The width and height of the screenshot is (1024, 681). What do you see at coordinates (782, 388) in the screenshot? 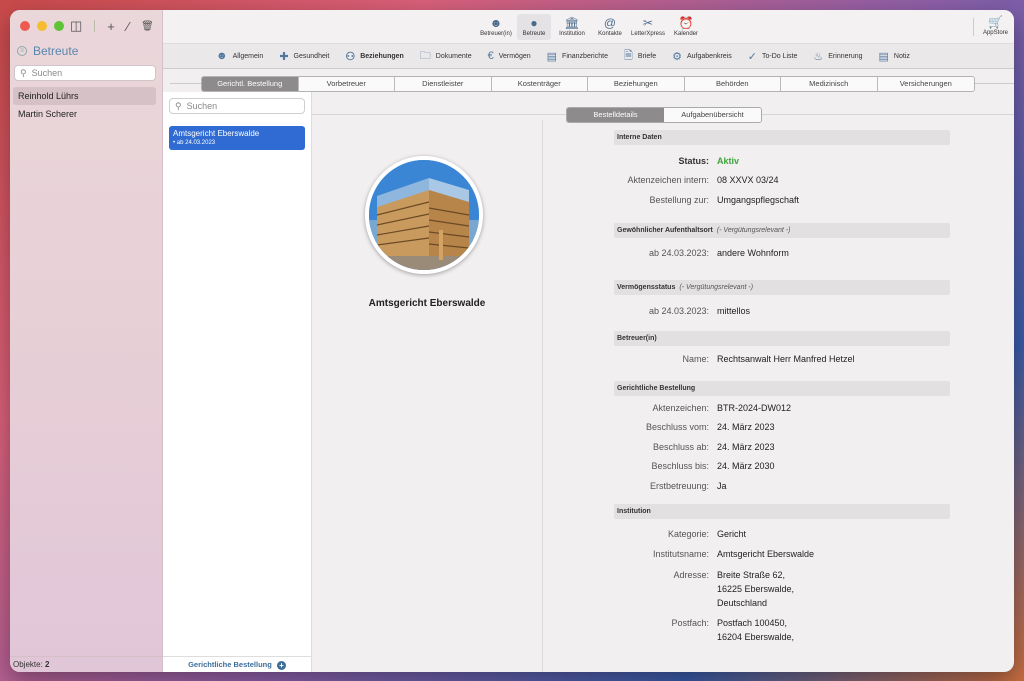
I see `section-header-gericht: Gerichtliche Bestellung` at bounding box center [782, 388].